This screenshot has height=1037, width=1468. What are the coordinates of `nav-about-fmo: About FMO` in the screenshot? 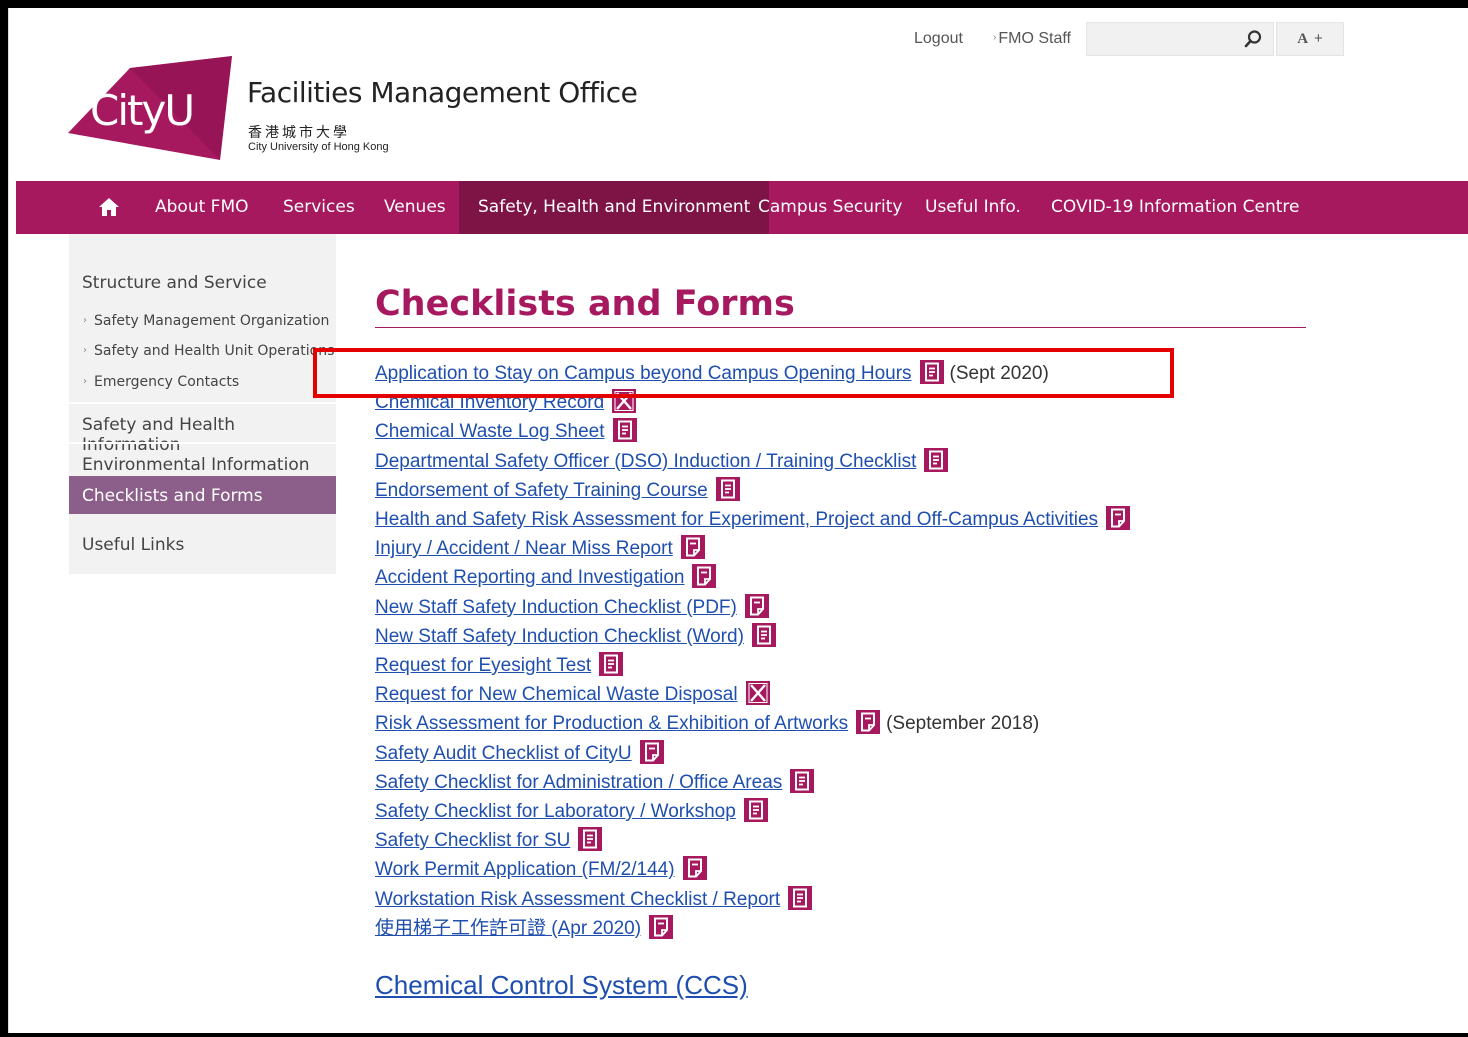 It's located at (202, 207).